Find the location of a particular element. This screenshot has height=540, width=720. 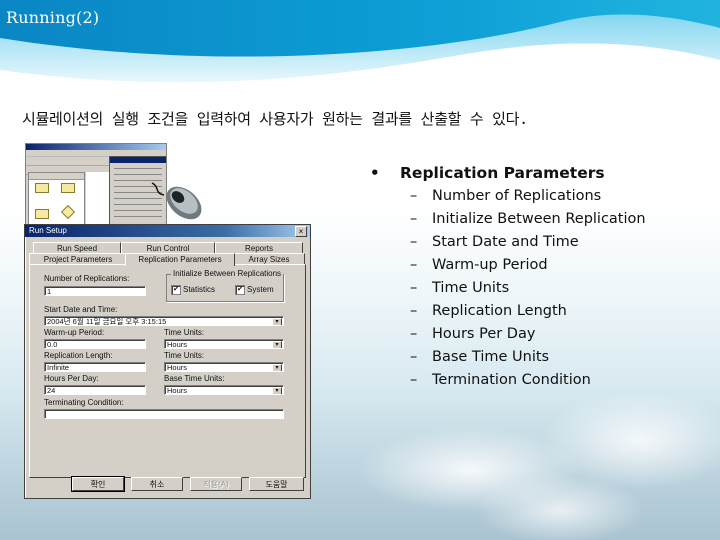

slide-title: Running(2) is located at coordinates (53, 17).